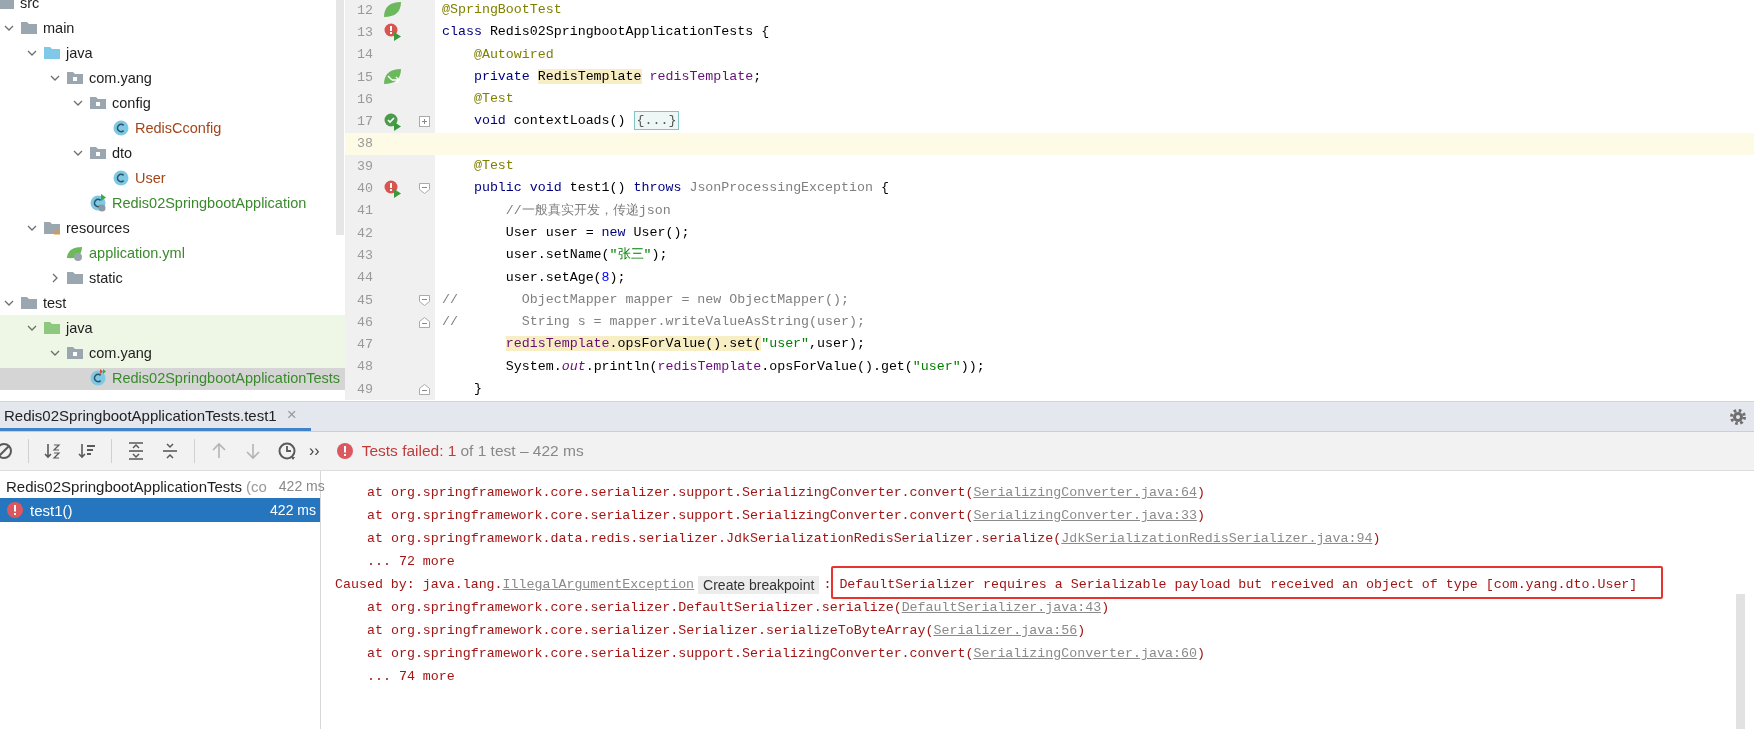 This screenshot has width=1754, height=729. Describe the element at coordinates (645, 299) in the screenshot. I see `code-line: // ObjectMapper mapper = new ObjectMapper();` at that location.